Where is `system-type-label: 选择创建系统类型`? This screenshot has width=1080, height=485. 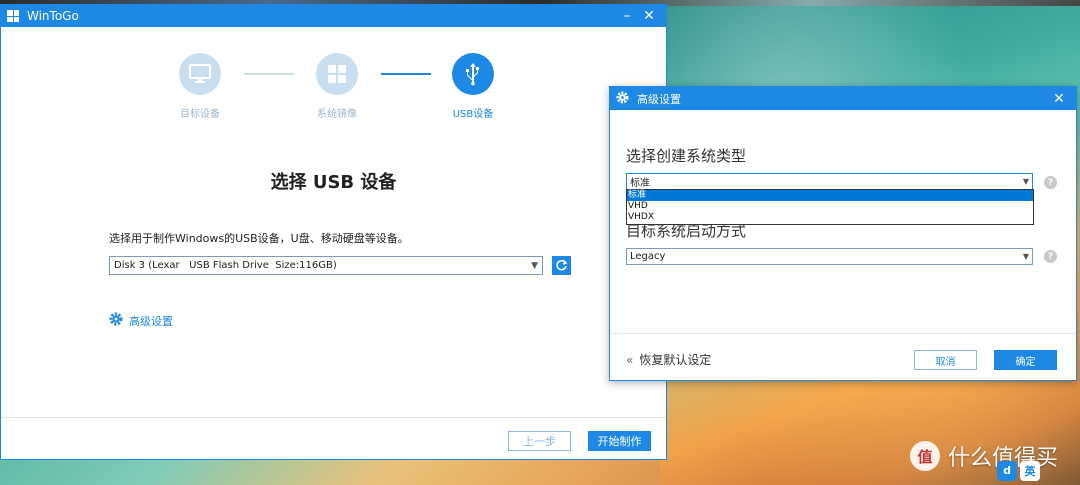
system-type-label: 选择创建系统类型 is located at coordinates (686, 156).